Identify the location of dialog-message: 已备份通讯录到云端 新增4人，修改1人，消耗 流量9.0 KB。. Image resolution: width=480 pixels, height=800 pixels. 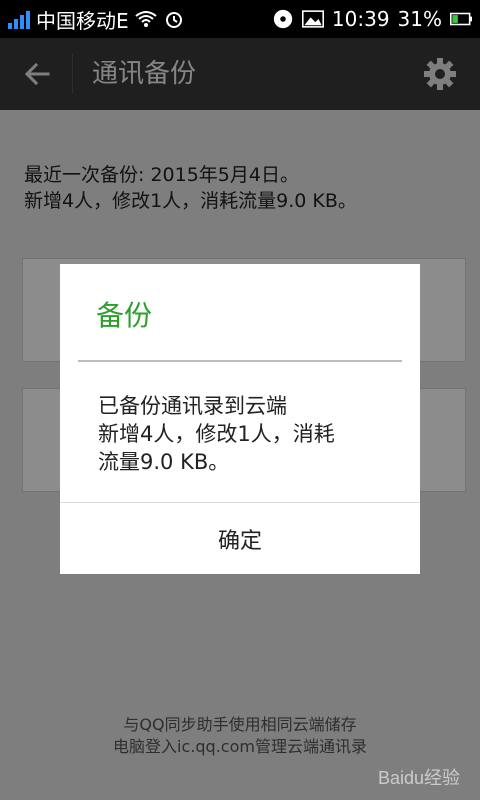
(248, 434).